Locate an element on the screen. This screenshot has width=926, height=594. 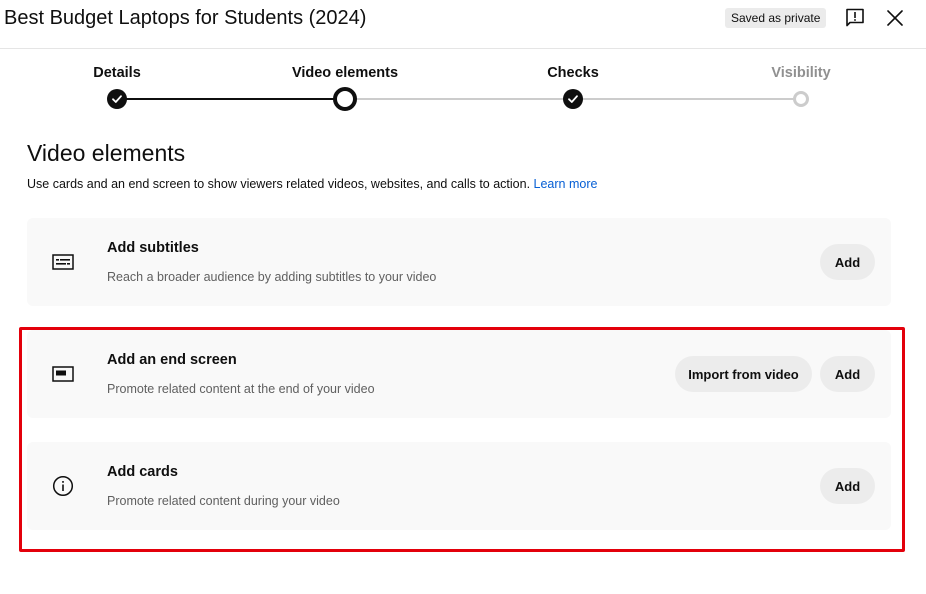
saved-status-badge: Saved as private is located at coordinates (776, 18).